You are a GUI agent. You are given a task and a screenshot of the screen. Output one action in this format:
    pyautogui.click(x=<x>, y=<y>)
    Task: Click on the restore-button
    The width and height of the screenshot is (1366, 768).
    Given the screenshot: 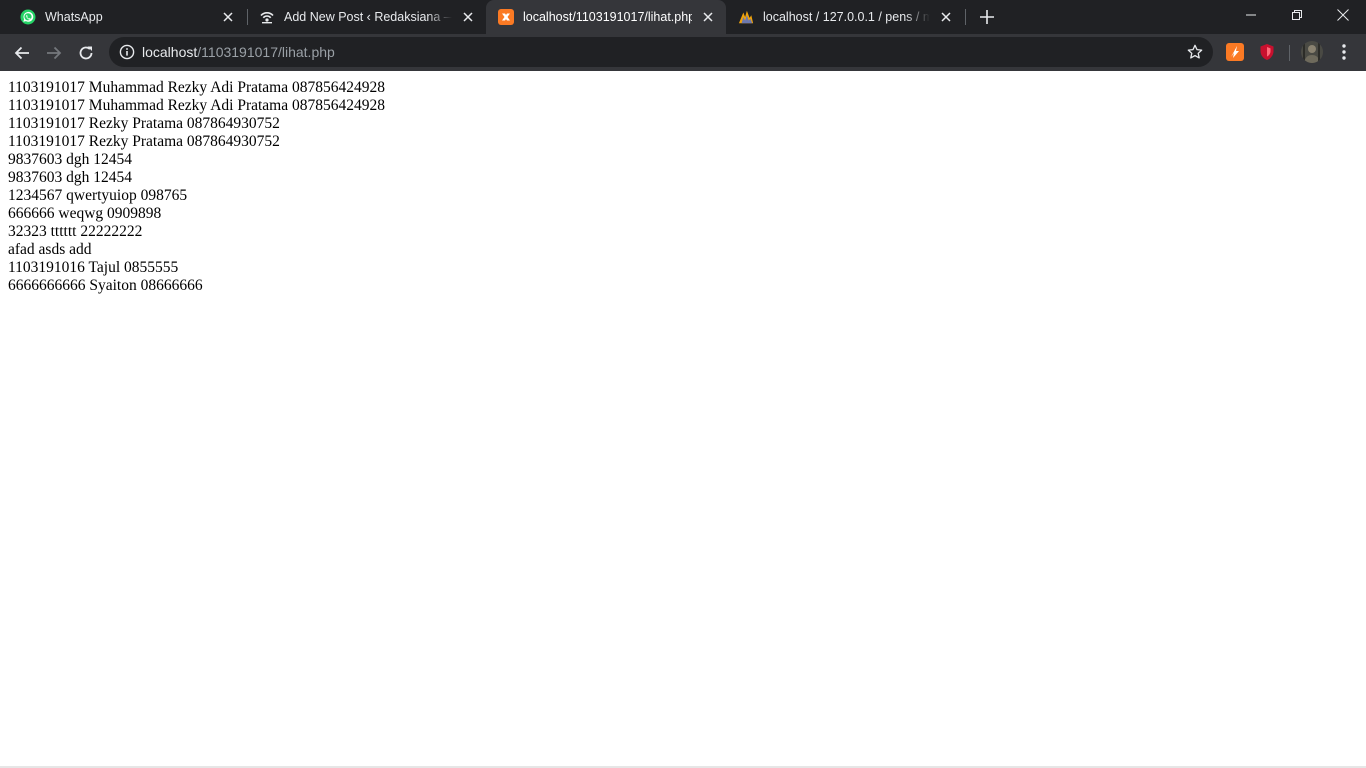 What is the action you would take?
    pyautogui.click(x=1297, y=15)
    